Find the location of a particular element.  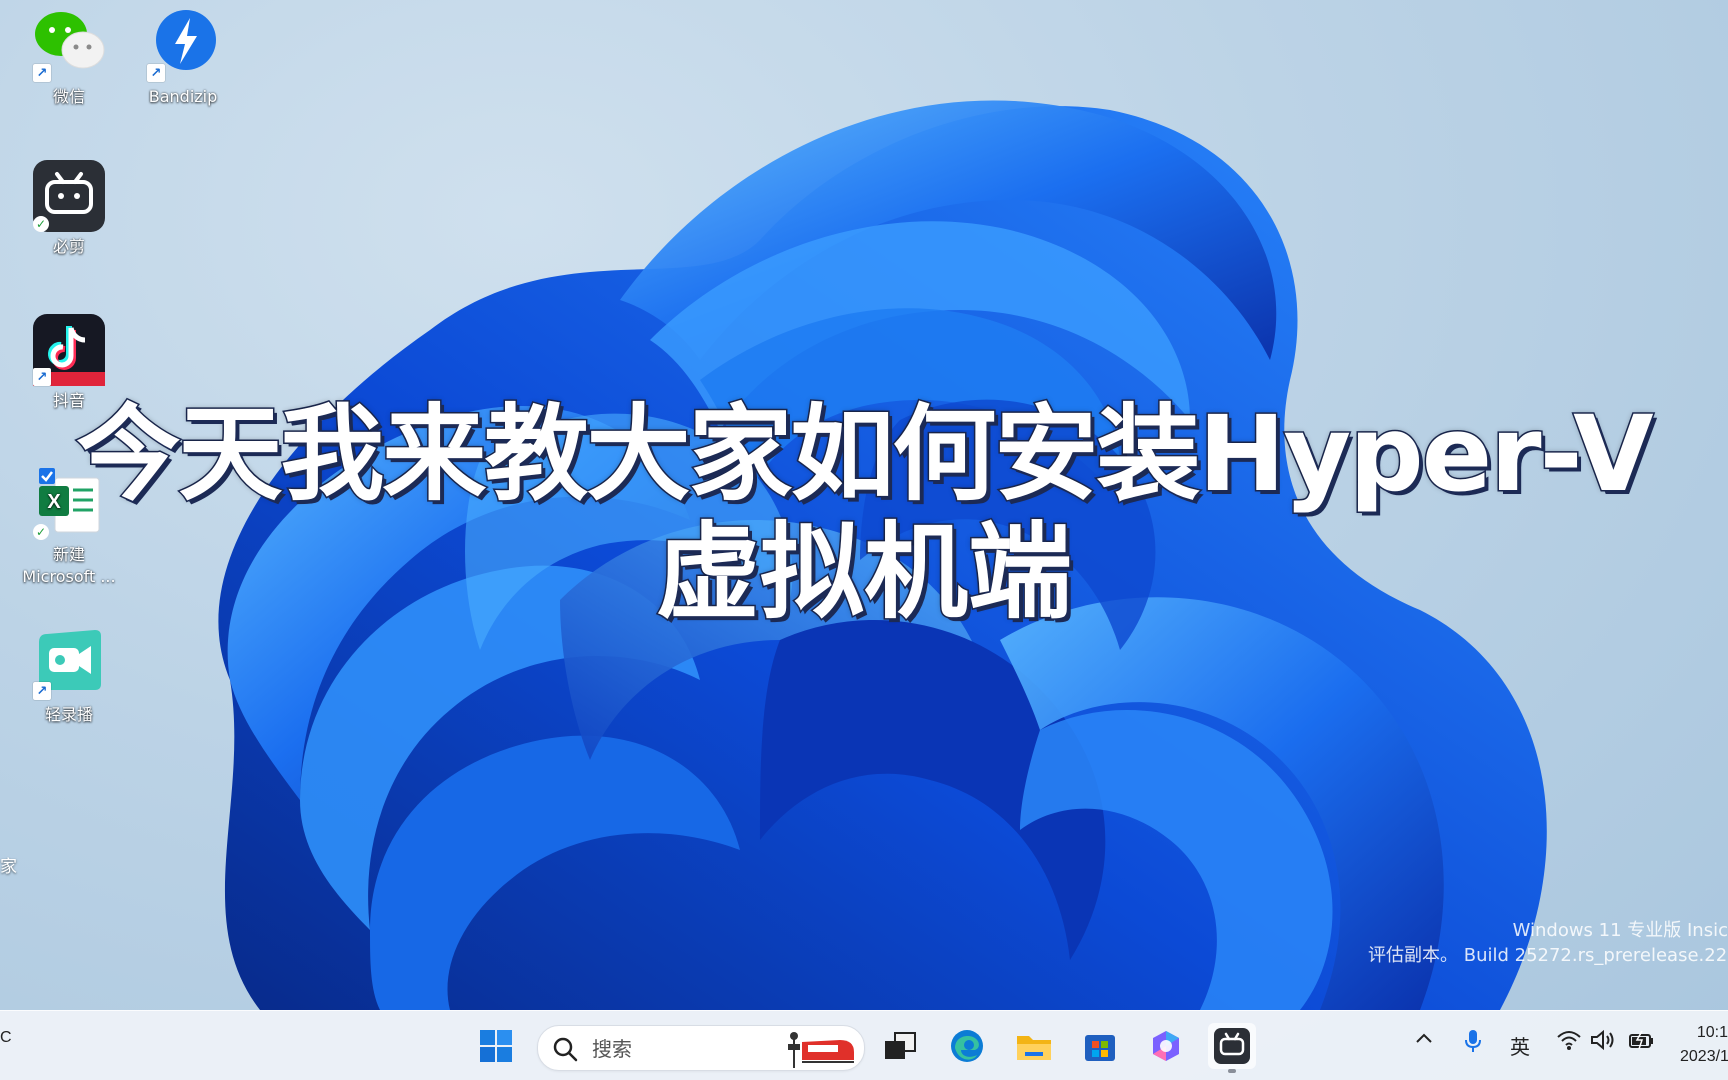

watermark-line-1: Windows 11 专业版 Insic is located at coordinates (1620, 930).